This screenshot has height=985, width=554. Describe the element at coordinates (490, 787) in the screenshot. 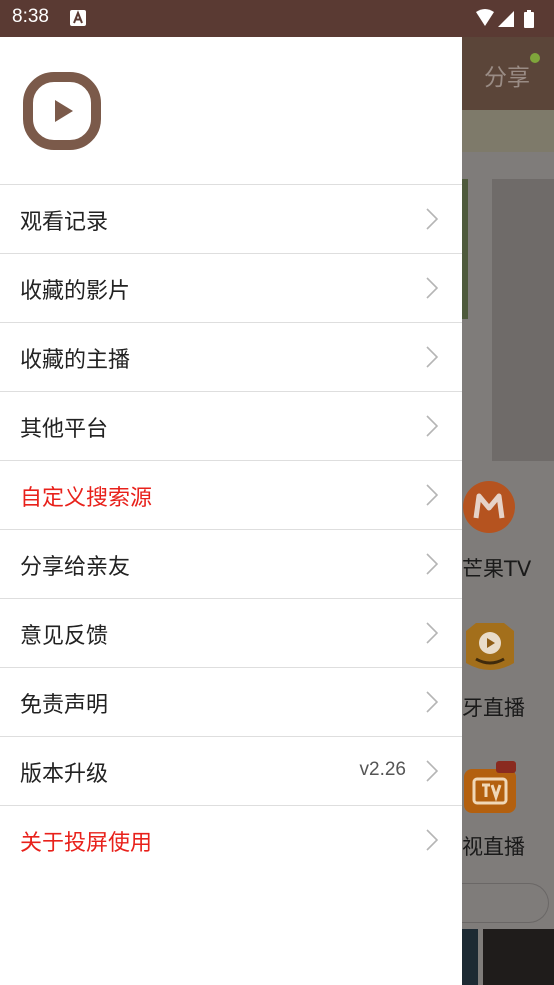

I see `tv-live-icon` at that location.